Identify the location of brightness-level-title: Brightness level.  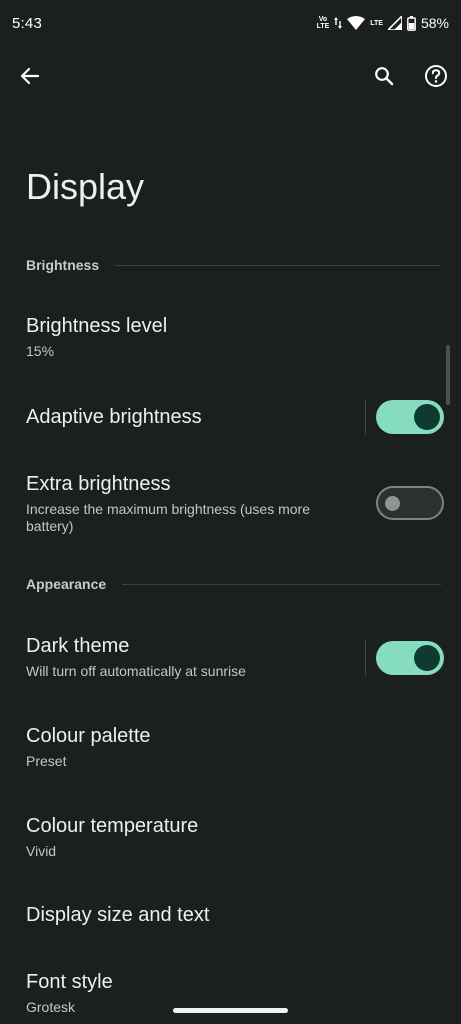
(97, 326).